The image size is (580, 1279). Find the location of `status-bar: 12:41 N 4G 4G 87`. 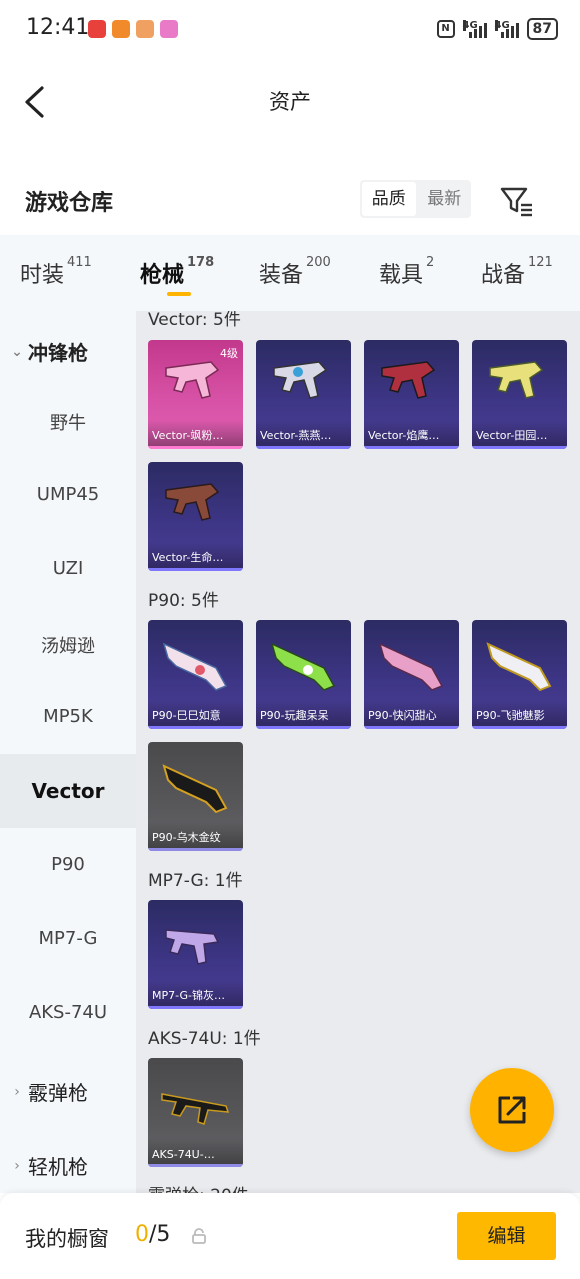

status-bar: 12:41 N 4G 4G 87 is located at coordinates (290, 31).